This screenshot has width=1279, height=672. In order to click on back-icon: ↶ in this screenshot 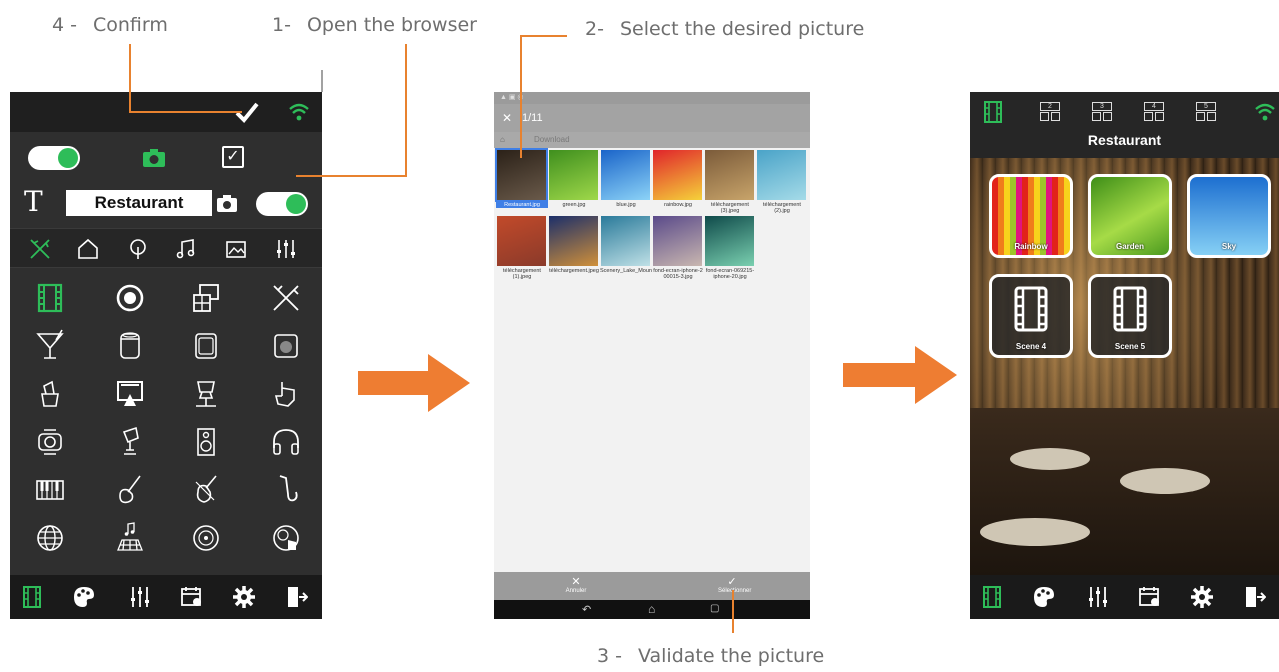, I will do `click(586, 609)`.